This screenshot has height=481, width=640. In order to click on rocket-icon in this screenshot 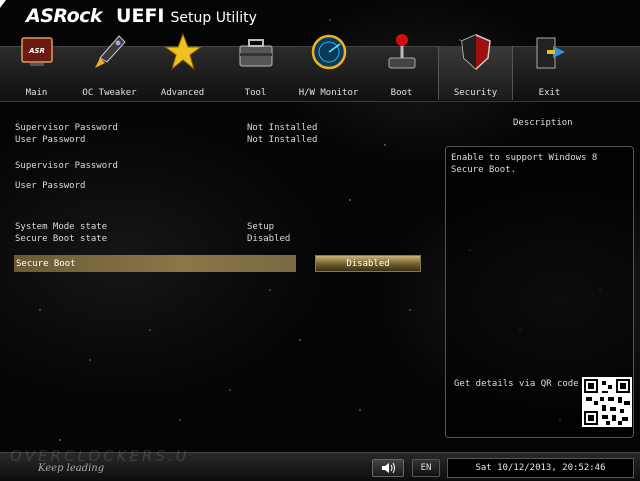, I will do `click(110, 51)`.